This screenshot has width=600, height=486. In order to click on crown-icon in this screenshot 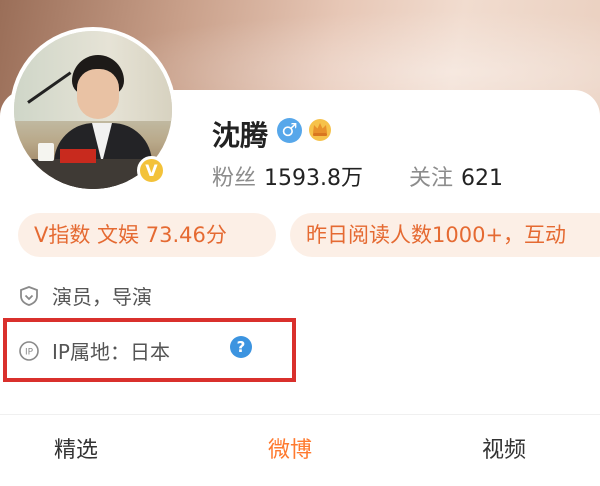, I will do `click(320, 129)`.